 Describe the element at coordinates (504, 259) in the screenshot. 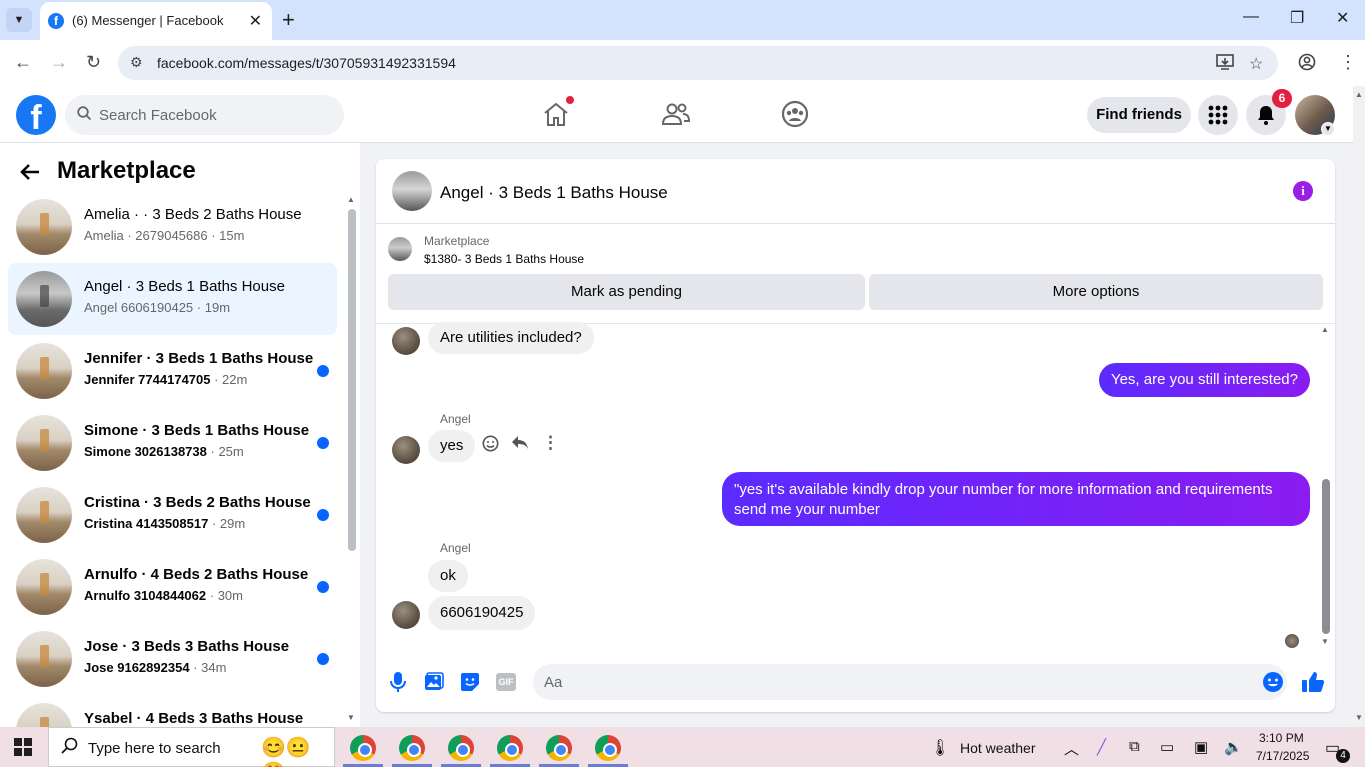

I see `listing-title: $1380- 3 Beds 1 Baths House` at that location.